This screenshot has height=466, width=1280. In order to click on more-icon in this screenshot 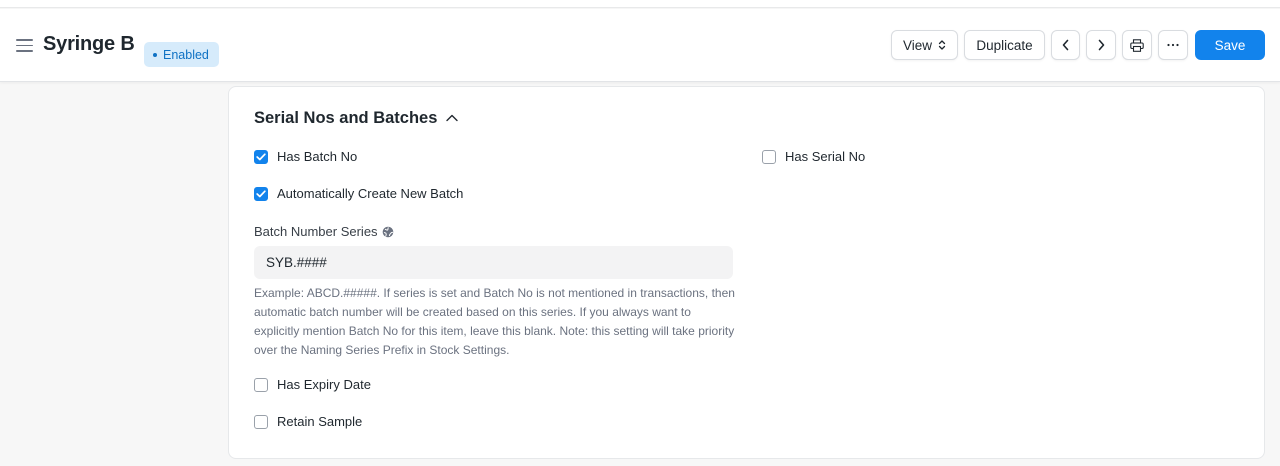, I will do `click(1173, 45)`.